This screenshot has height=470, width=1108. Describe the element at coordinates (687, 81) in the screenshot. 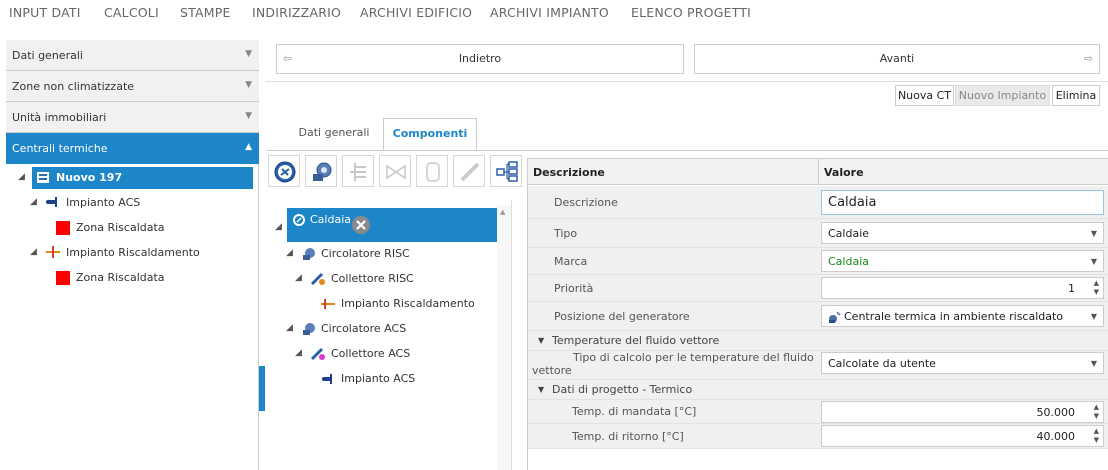

I see `divider` at that location.